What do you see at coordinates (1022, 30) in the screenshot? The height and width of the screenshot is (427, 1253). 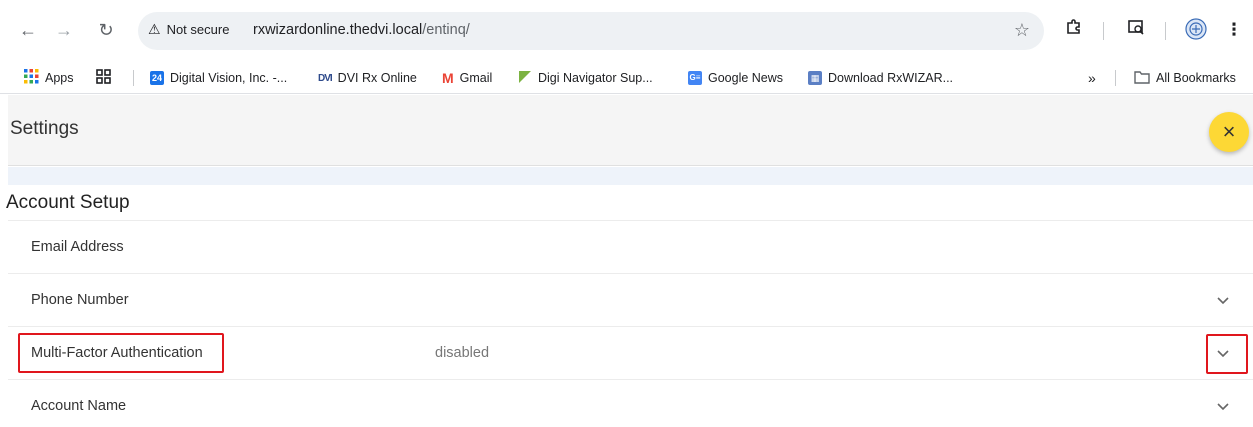 I see `bookmark-star-icon: ☆` at bounding box center [1022, 30].